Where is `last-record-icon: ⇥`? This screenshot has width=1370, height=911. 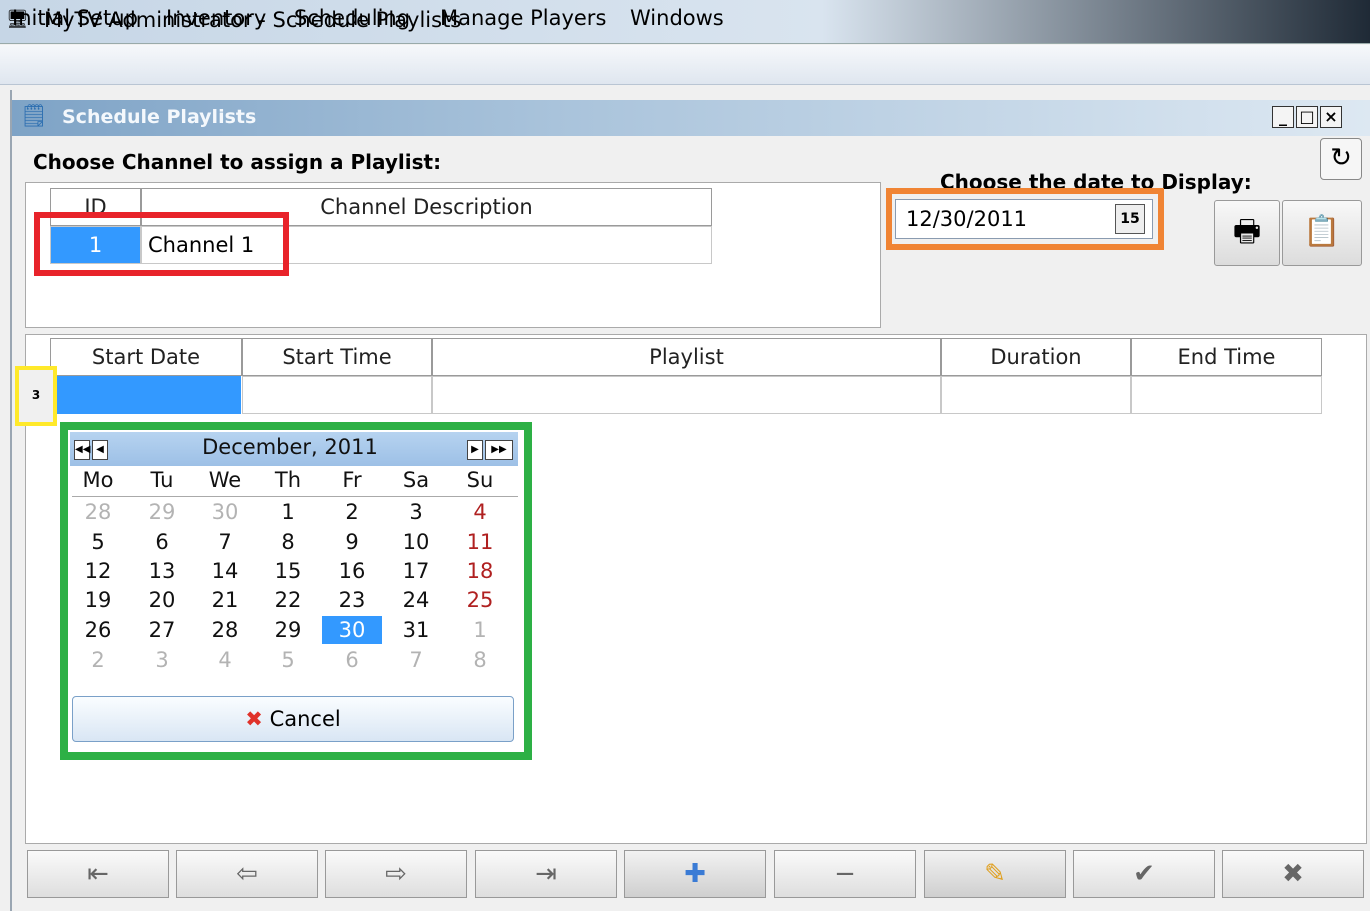 last-record-icon: ⇥ is located at coordinates (546, 874).